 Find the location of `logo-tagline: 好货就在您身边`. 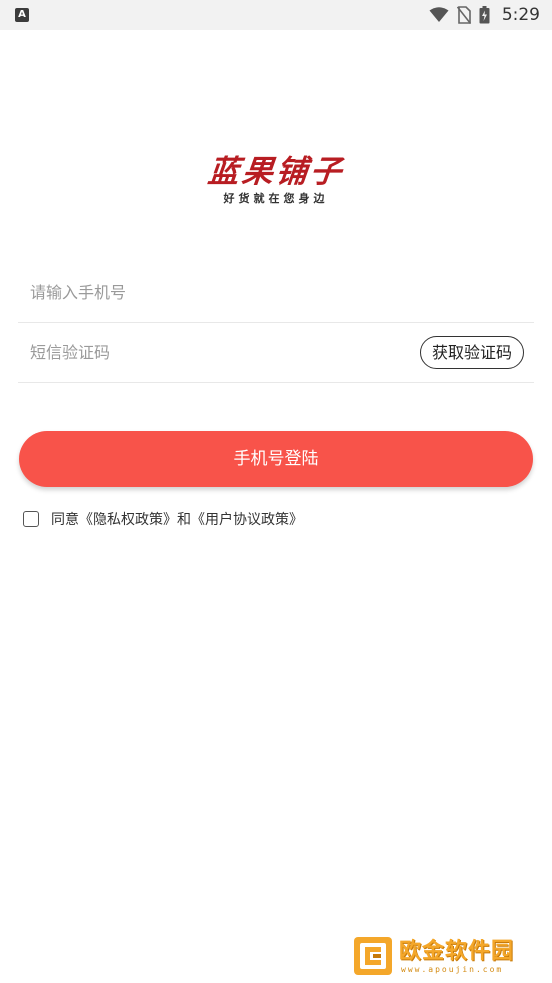

logo-tagline: 好货就在您身边 is located at coordinates (276, 198).